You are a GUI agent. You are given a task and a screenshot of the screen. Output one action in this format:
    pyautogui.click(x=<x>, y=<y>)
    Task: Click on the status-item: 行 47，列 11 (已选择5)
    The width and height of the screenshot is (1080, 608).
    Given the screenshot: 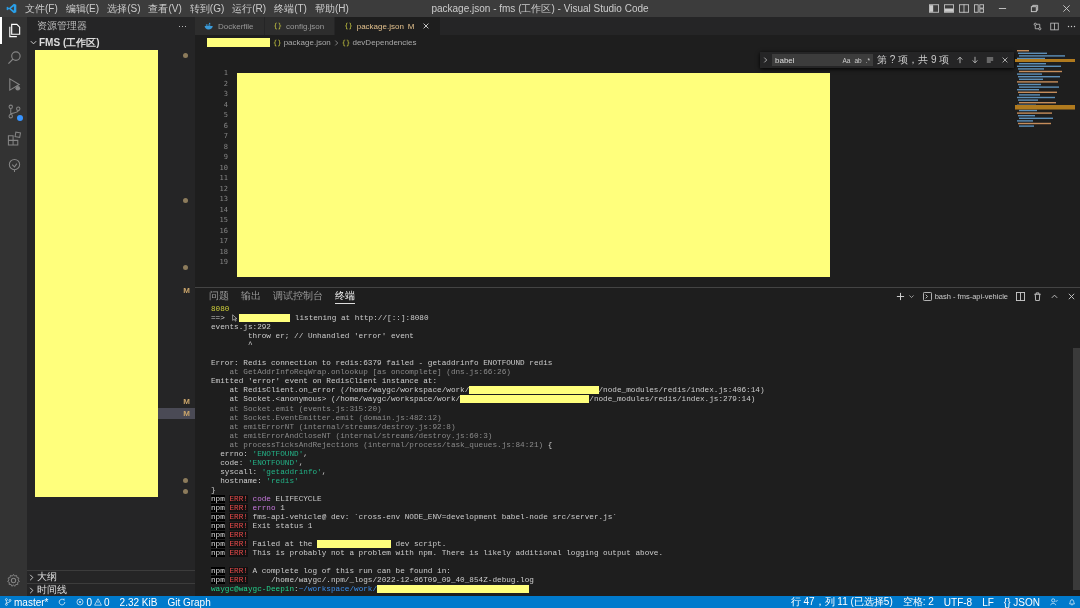 What is the action you would take?
    pyautogui.click(x=841, y=601)
    